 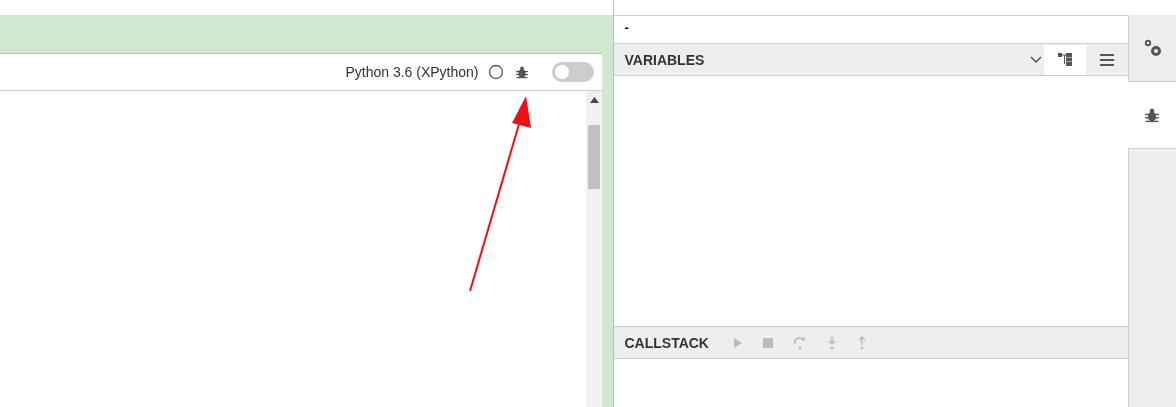 I want to click on variables-title: VARIABLES, so click(x=664, y=59).